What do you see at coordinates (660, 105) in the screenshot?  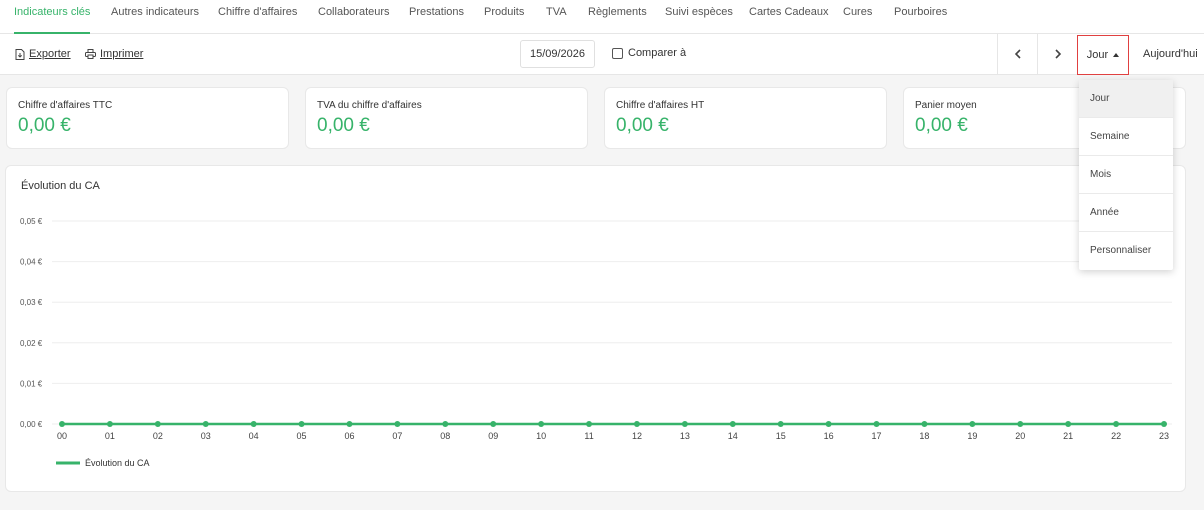 I see `kpi-label: Chiffre d'affaires HT` at bounding box center [660, 105].